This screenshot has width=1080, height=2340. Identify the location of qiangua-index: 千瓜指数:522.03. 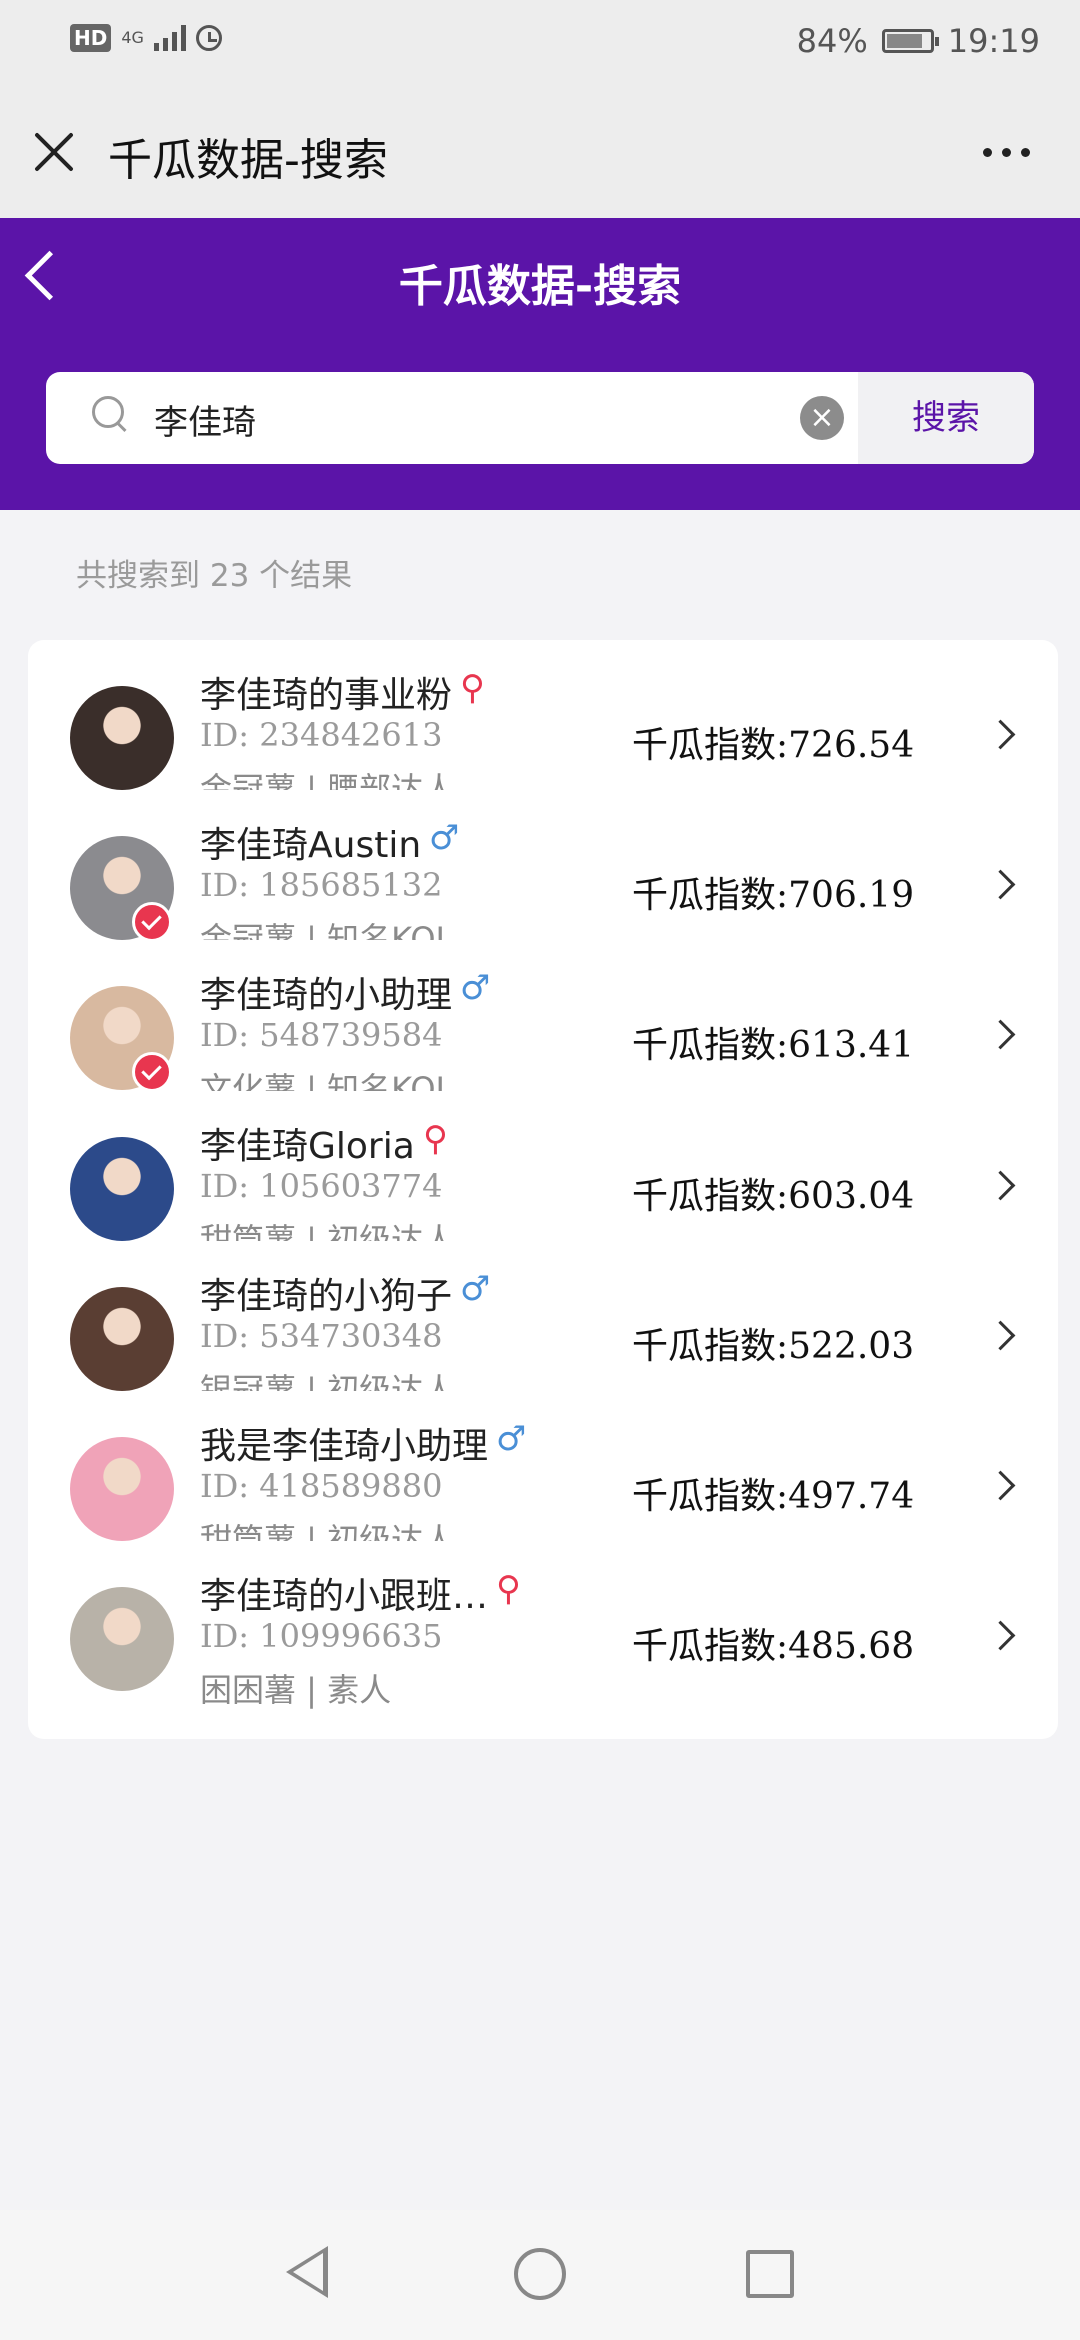
(773, 1346).